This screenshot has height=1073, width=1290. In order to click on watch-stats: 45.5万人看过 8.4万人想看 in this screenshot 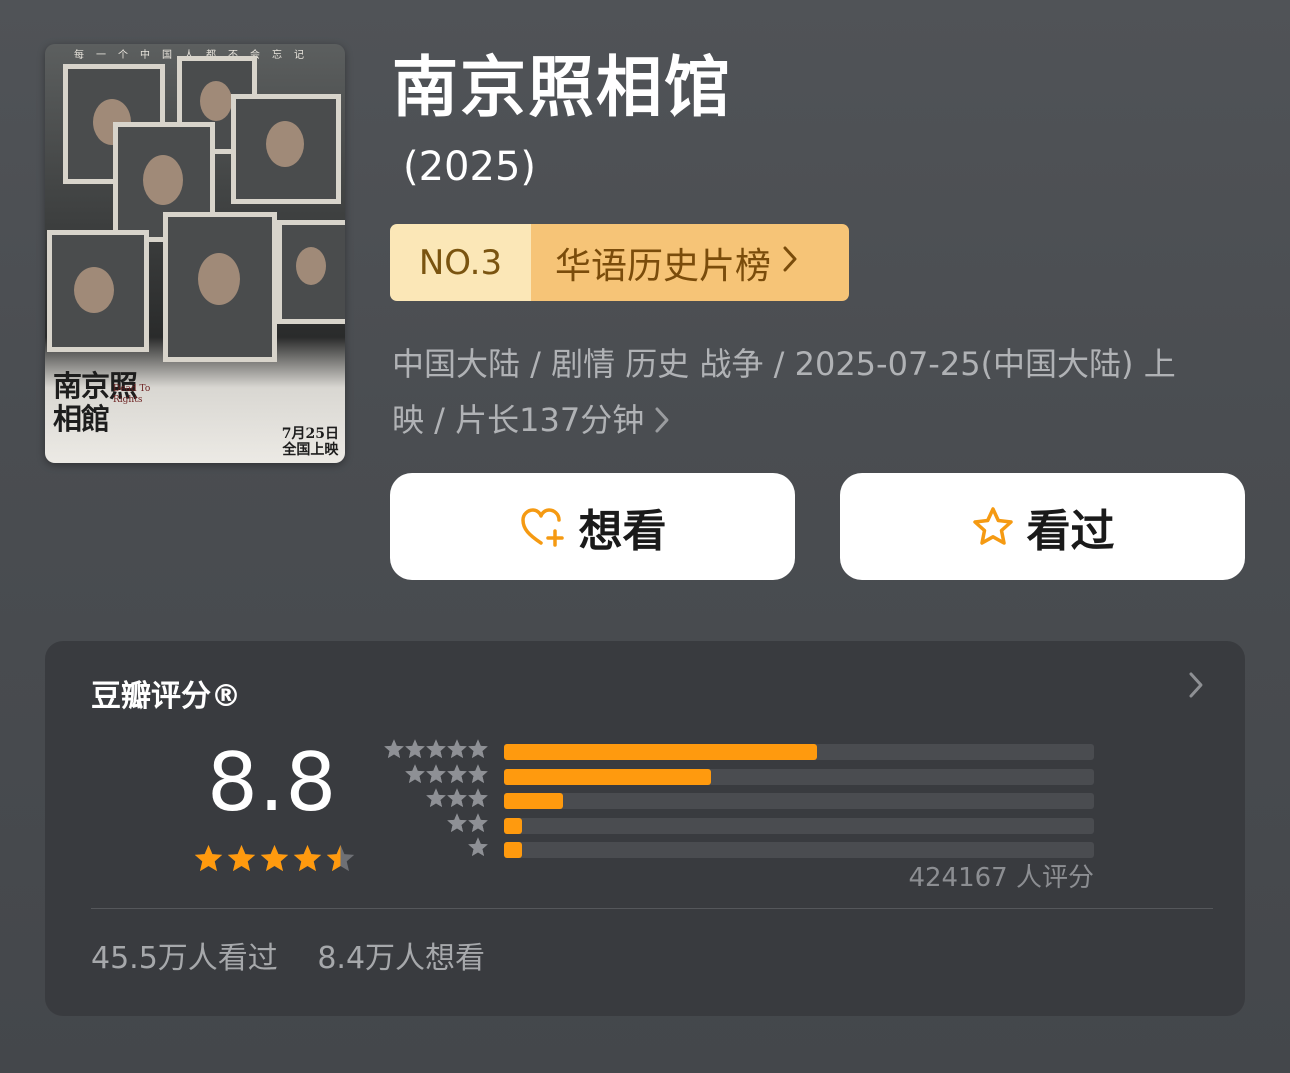, I will do `click(288, 955)`.